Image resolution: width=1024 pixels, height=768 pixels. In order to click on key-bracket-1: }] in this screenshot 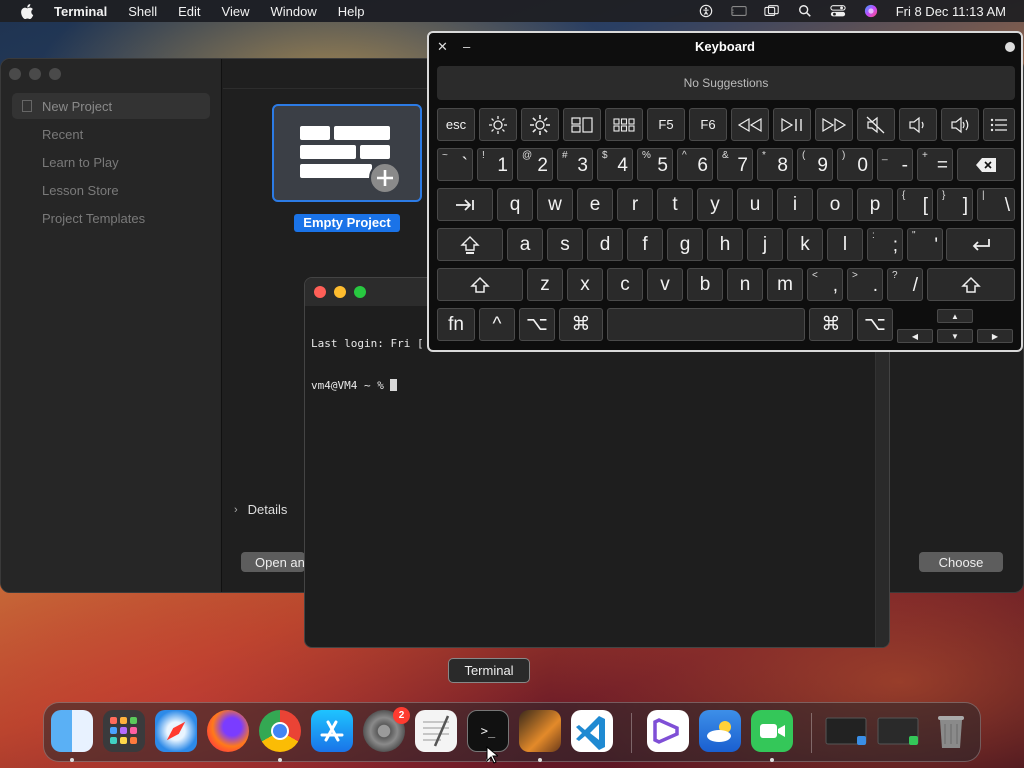, I will do `click(955, 204)`.